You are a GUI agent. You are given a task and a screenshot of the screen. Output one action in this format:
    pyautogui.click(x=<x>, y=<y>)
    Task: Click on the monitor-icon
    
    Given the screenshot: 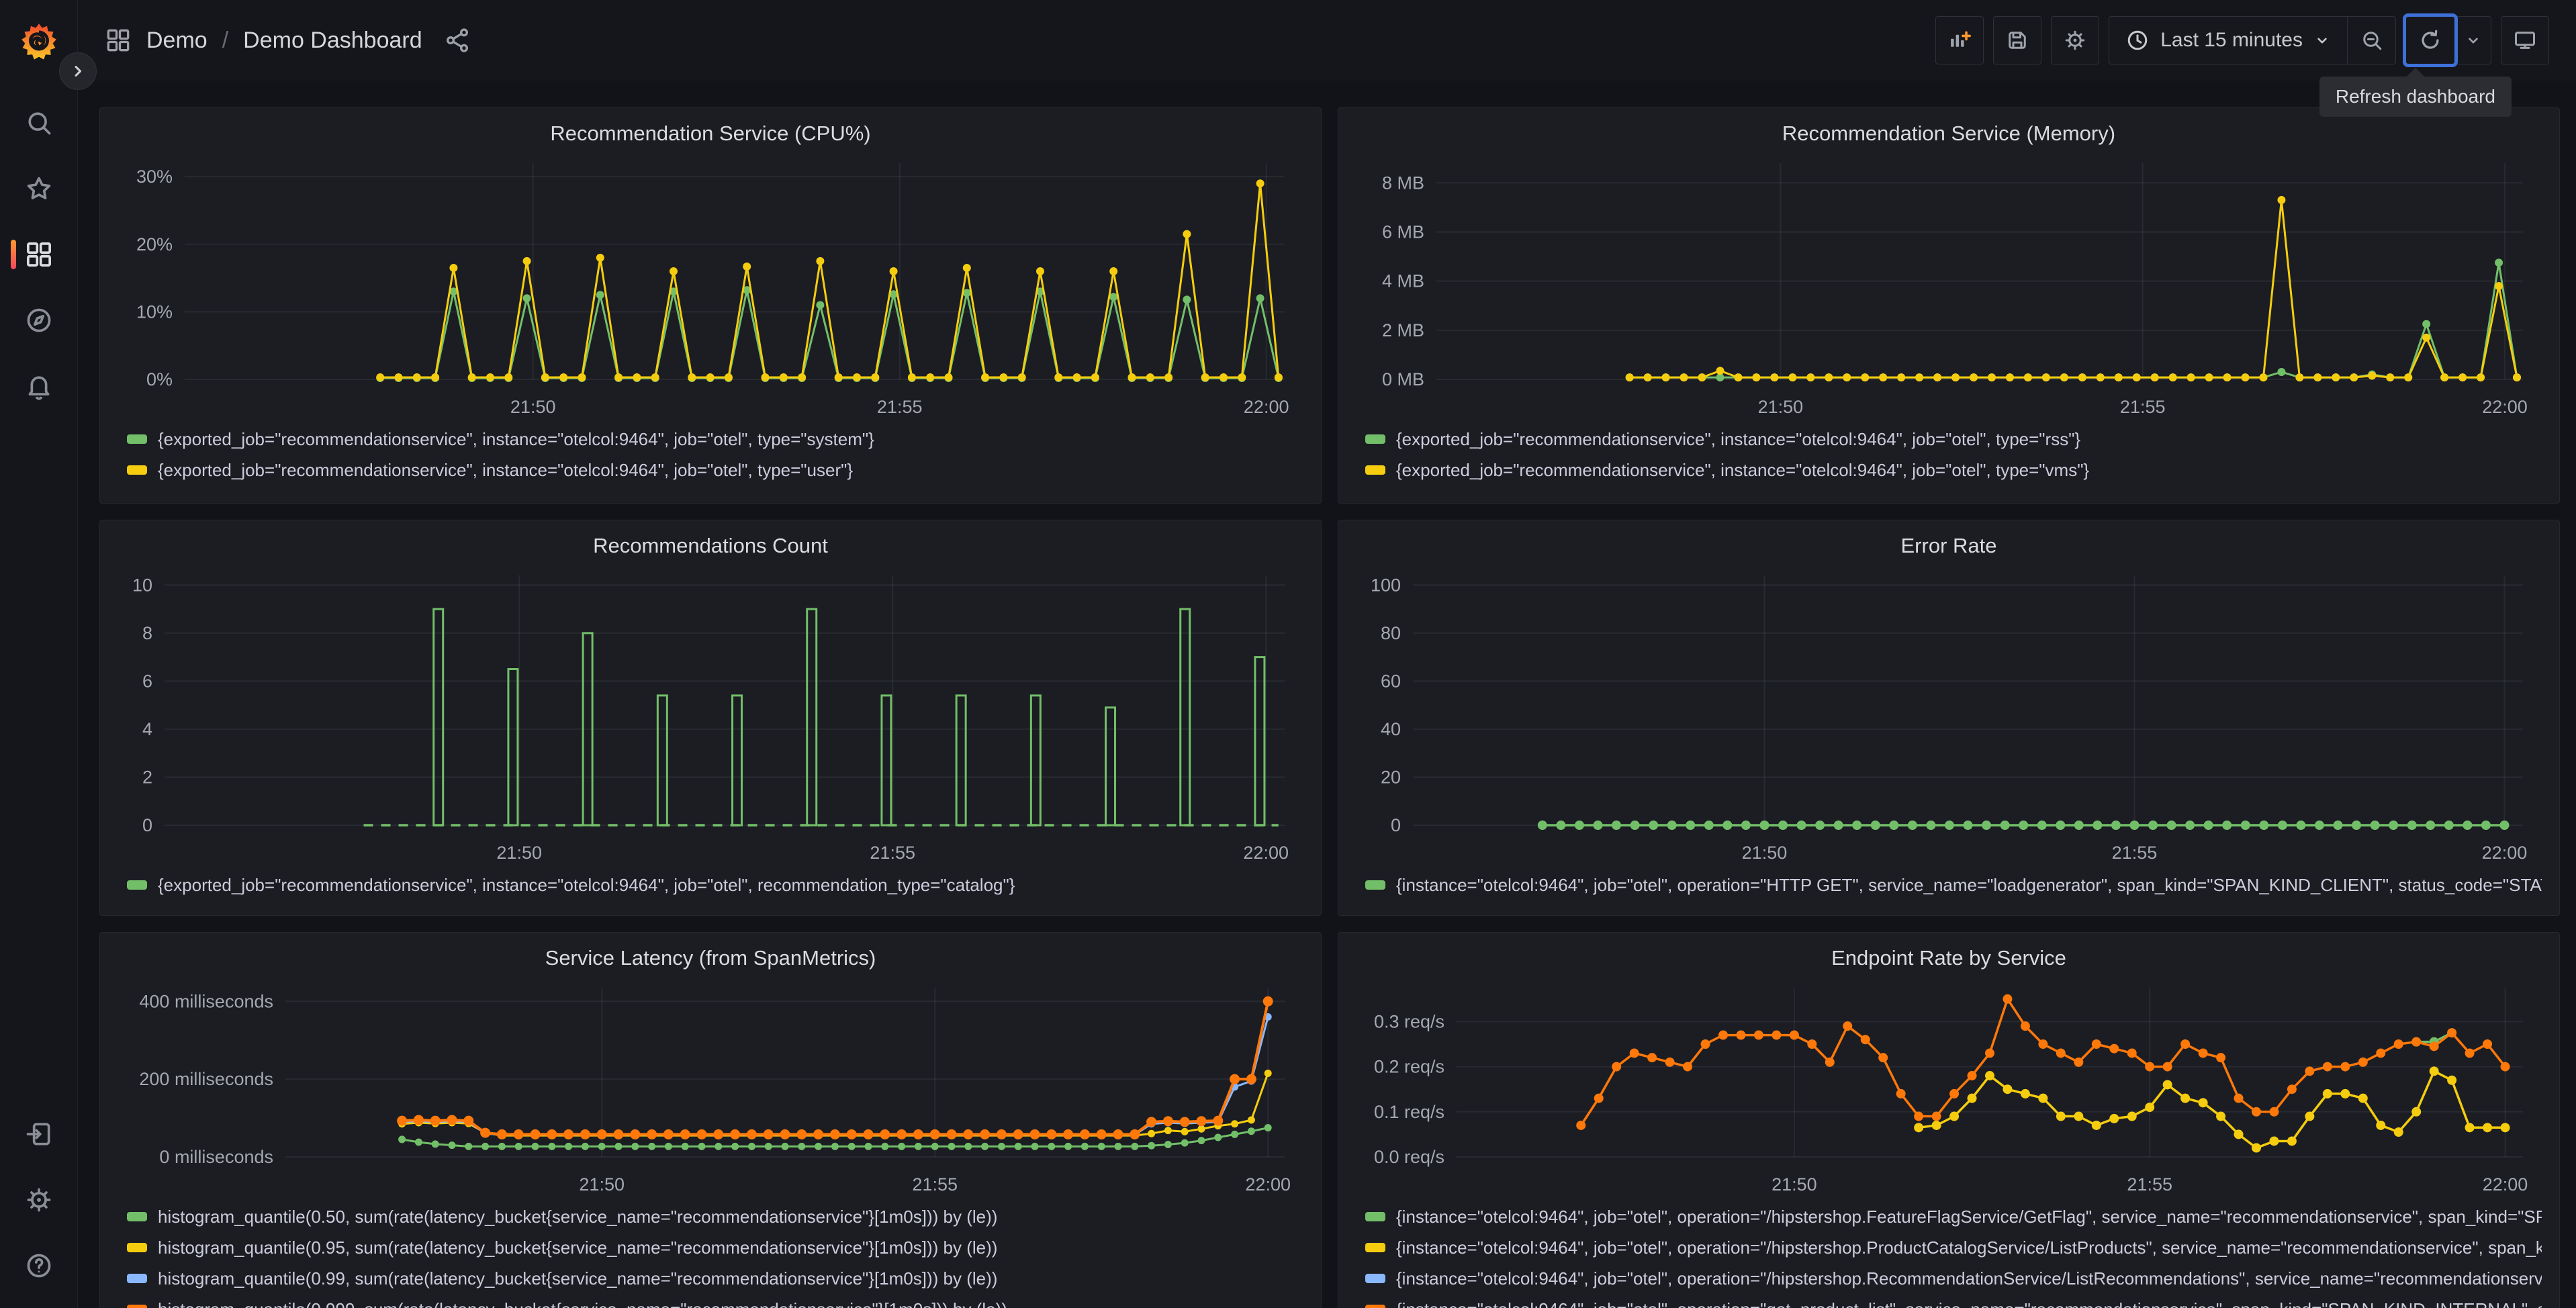 What is the action you would take?
    pyautogui.click(x=2525, y=40)
    